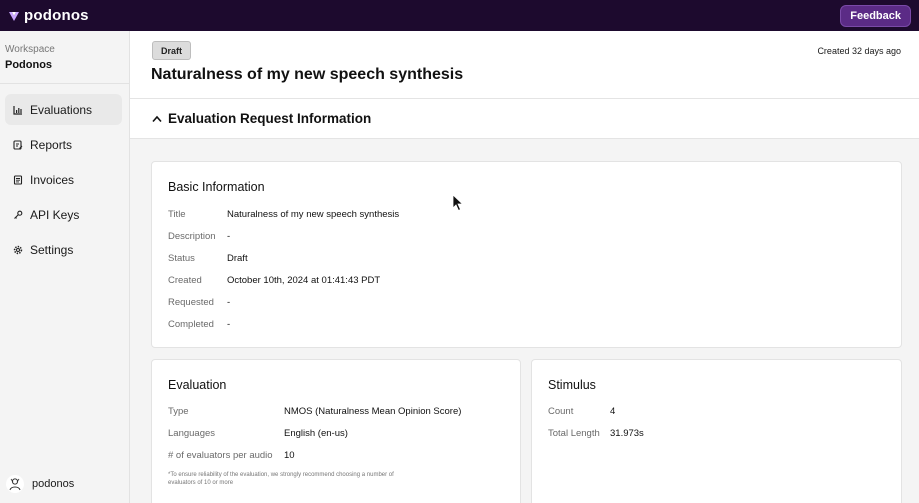 This screenshot has height=503, width=919. I want to click on workspace-label: Workspace, so click(30, 49).